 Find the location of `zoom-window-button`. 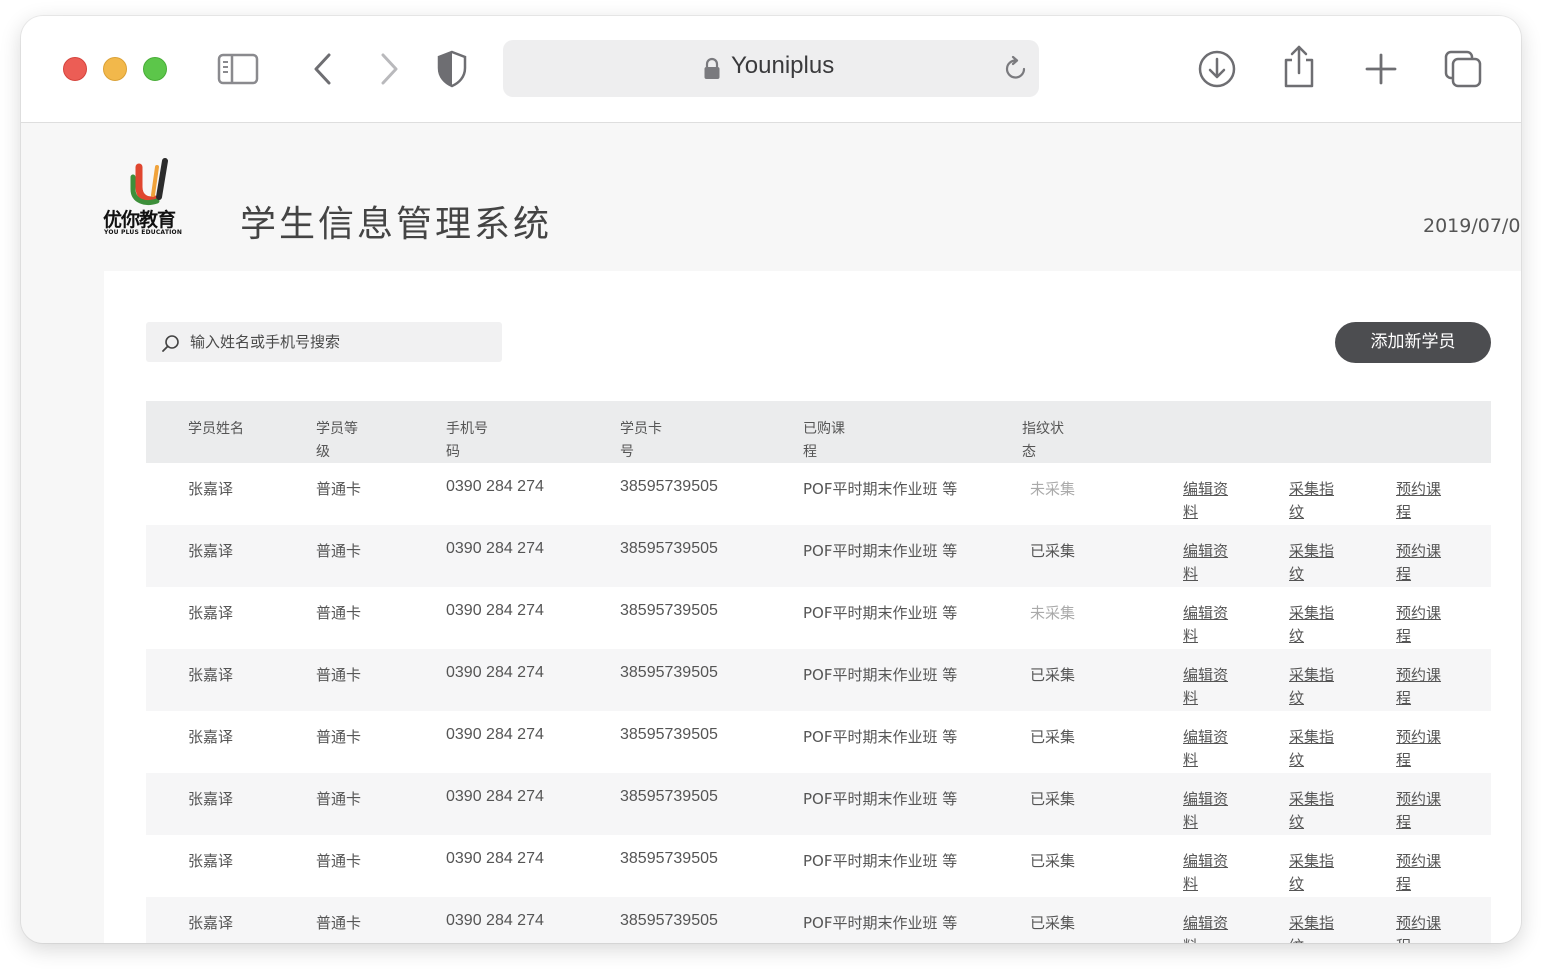

zoom-window-button is located at coordinates (155, 69).